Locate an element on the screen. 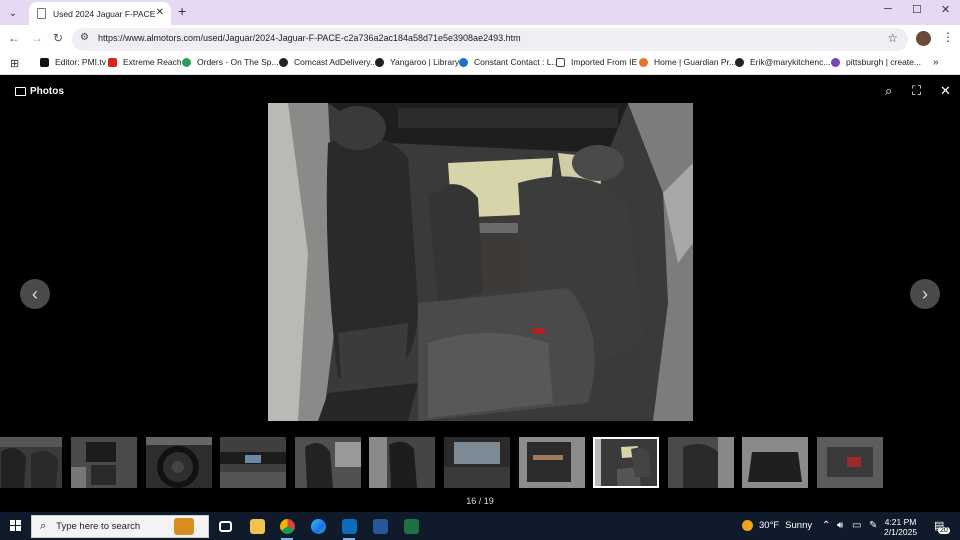  previous-photo-button: ‹ is located at coordinates (35, 294).